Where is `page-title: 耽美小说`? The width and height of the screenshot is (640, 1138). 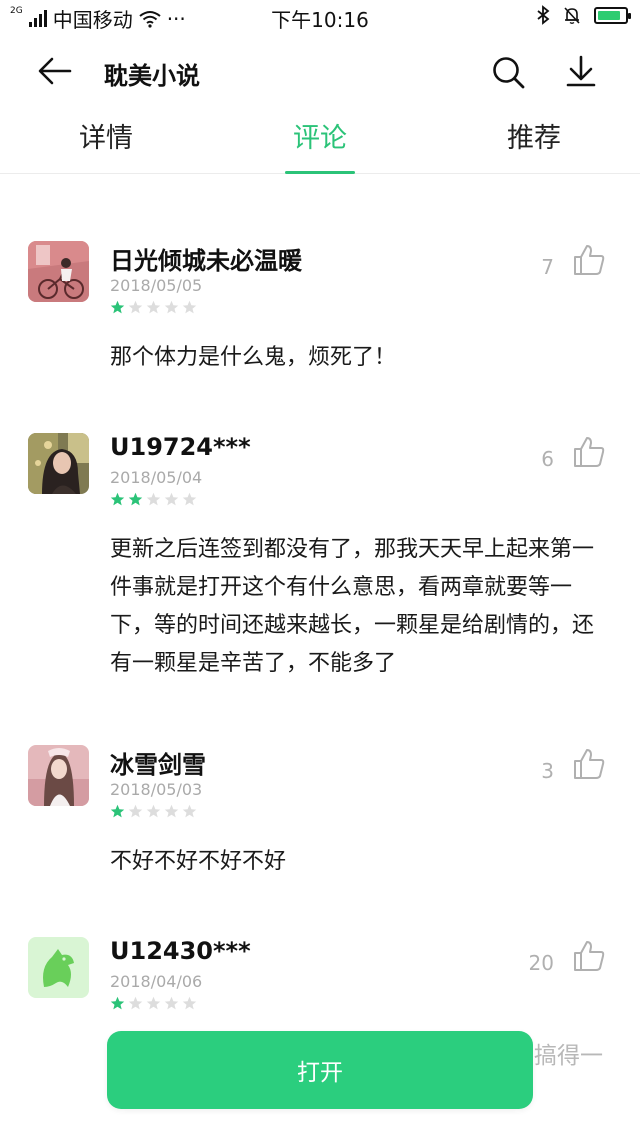 page-title: 耽美小说 is located at coordinates (152, 76).